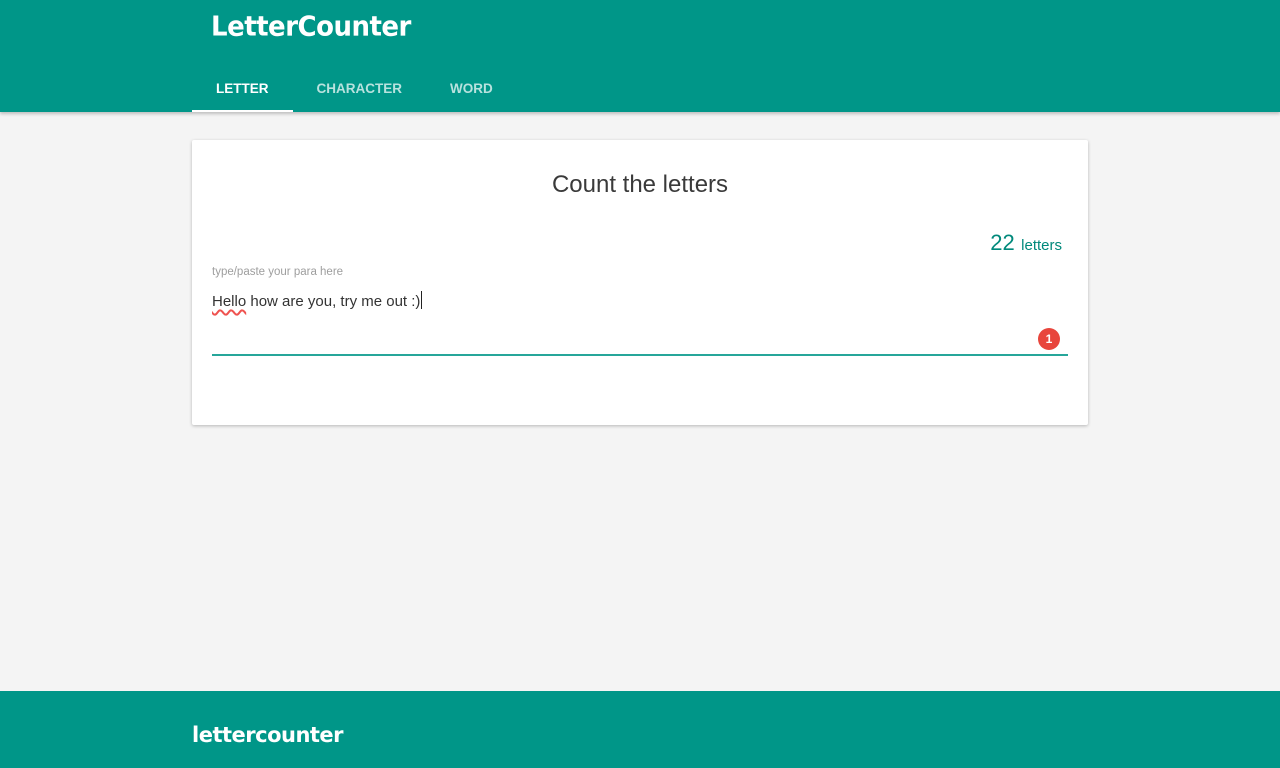 This screenshot has width=1280, height=768. I want to click on app-footer: lettercounter, so click(640, 729).